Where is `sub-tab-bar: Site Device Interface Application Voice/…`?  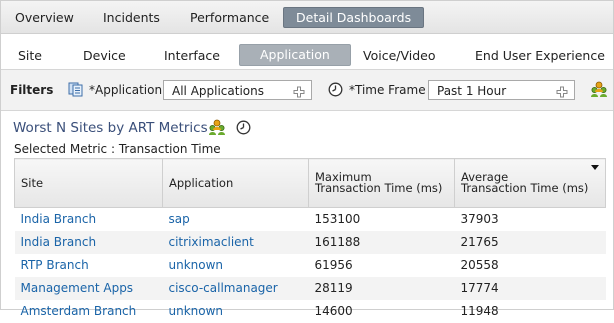 sub-tab-bar: Site Device Interface Application Voice/… is located at coordinates (307, 51).